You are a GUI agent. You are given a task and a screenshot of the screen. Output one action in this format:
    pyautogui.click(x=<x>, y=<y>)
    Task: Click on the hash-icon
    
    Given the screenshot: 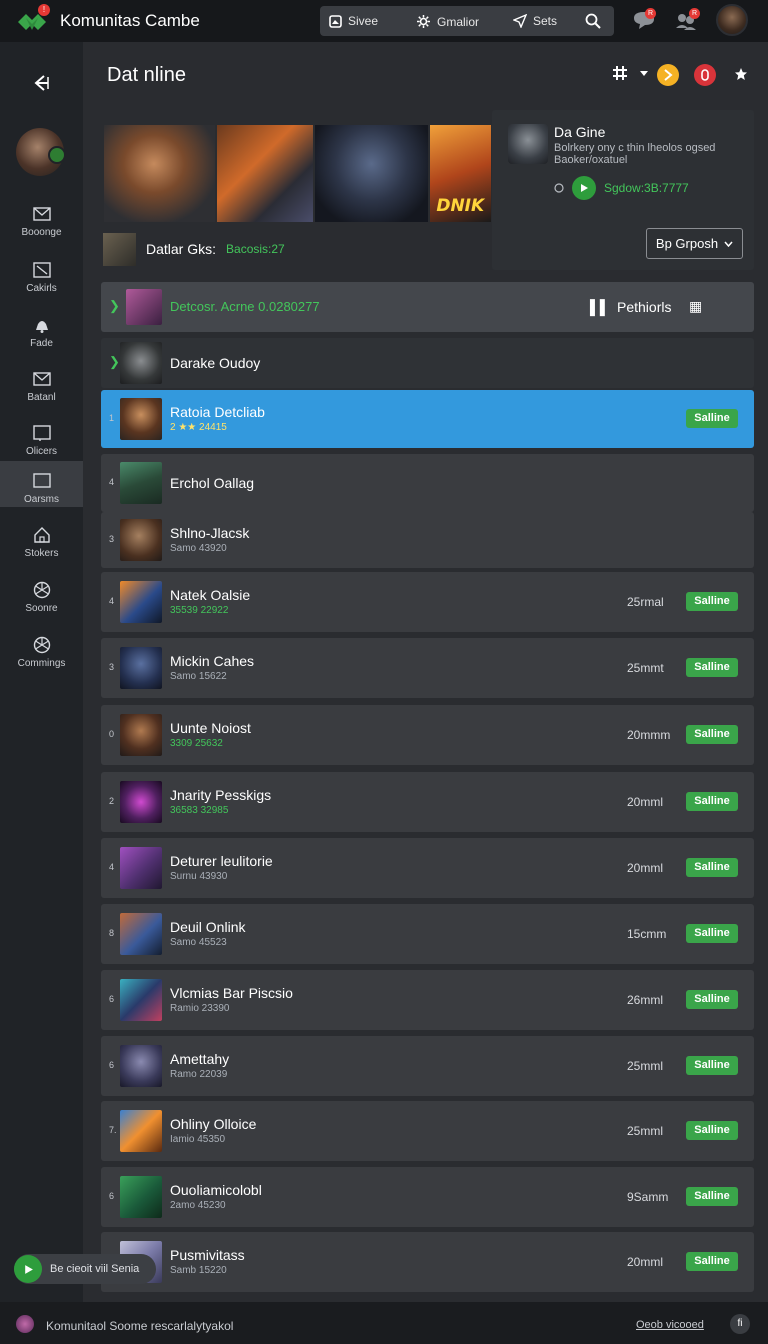 What is the action you would take?
    pyautogui.click(x=620, y=73)
    